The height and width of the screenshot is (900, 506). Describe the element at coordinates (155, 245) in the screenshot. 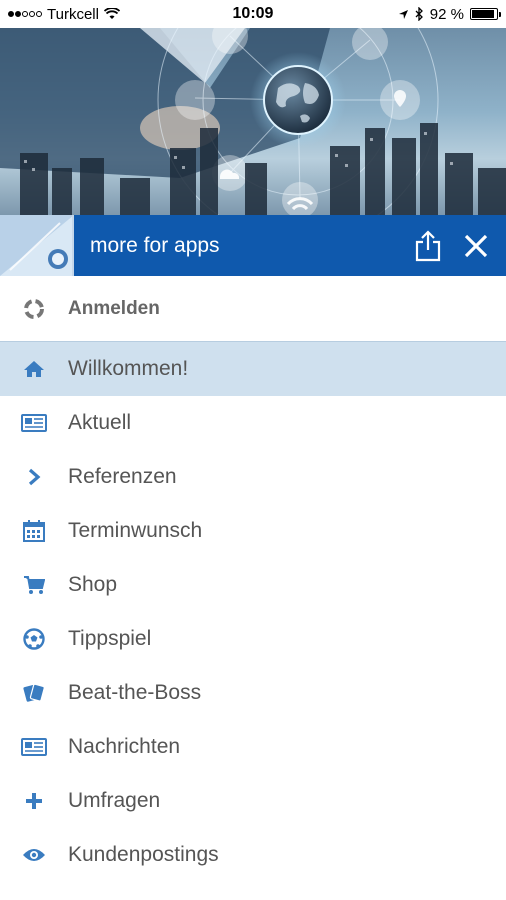

I see `app-title: more for apps` at that location.